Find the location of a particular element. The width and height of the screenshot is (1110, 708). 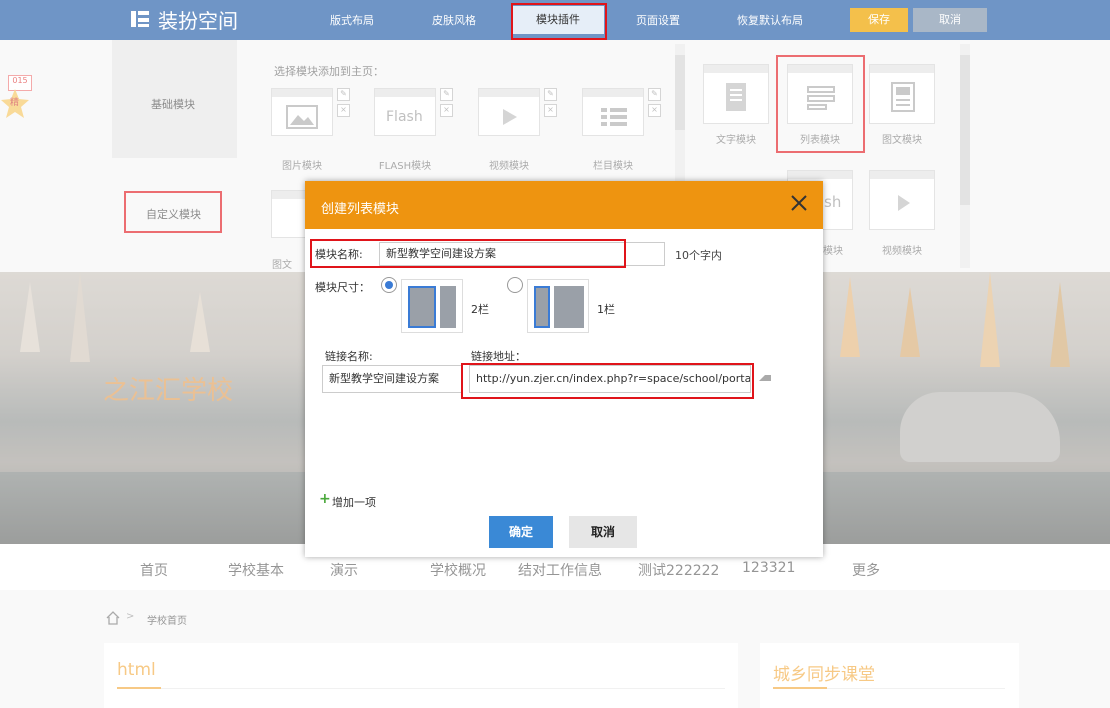

nav-layout: 版式布局 is located at coordinates (352, 20).